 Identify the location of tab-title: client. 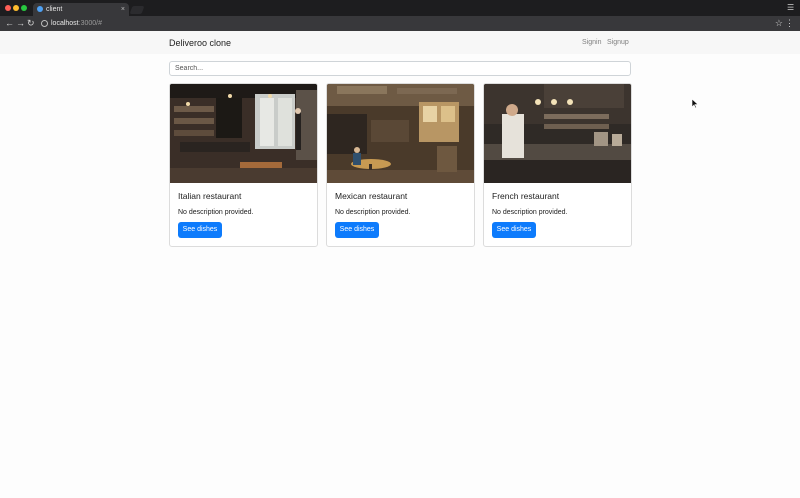
(54, 9).